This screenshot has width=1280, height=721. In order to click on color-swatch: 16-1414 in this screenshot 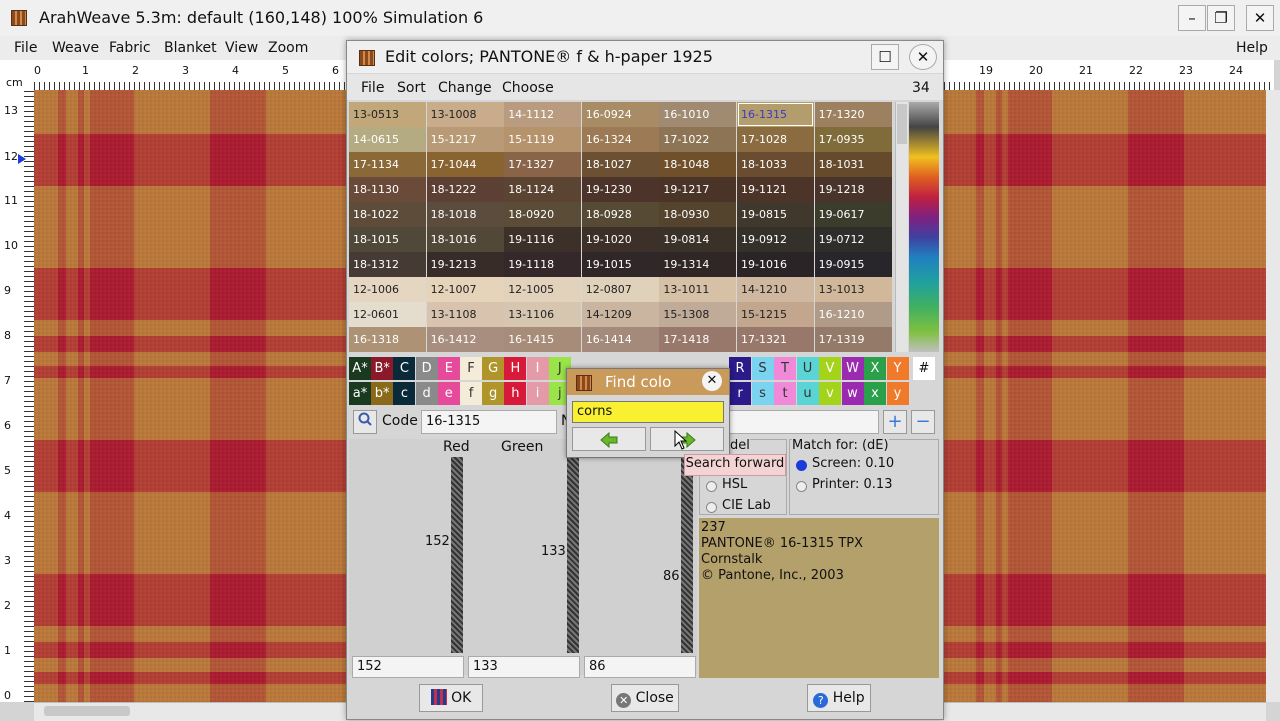, I will do `click(620, 339)`.